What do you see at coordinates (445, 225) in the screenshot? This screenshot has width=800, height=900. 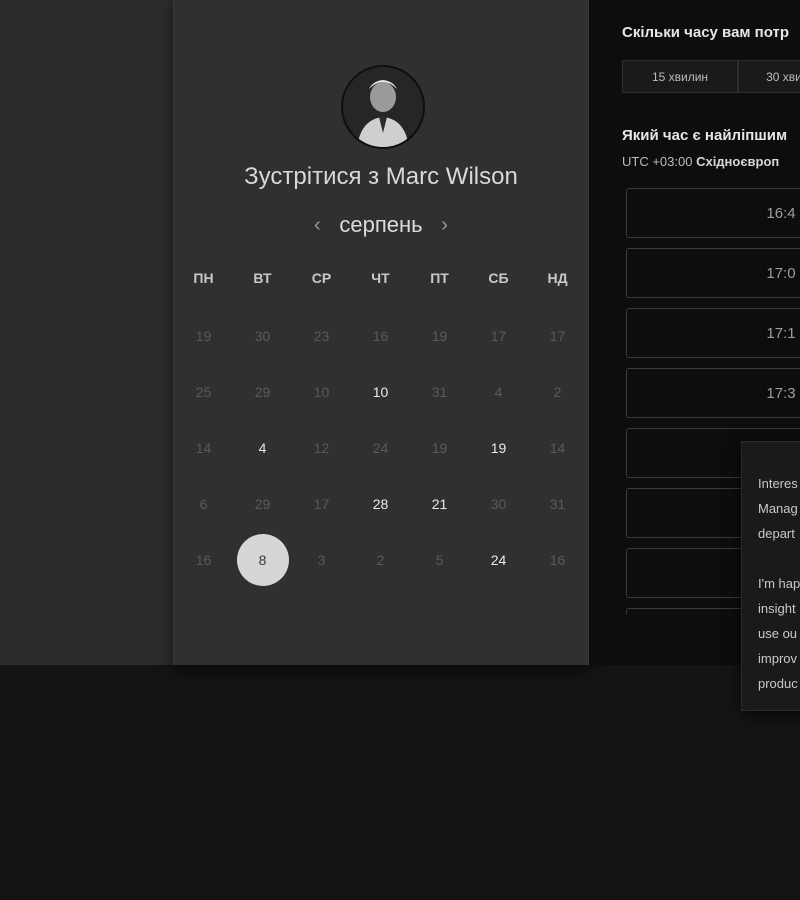 I see `chevron-right-icon: ›` at bounding box center [445, 225].